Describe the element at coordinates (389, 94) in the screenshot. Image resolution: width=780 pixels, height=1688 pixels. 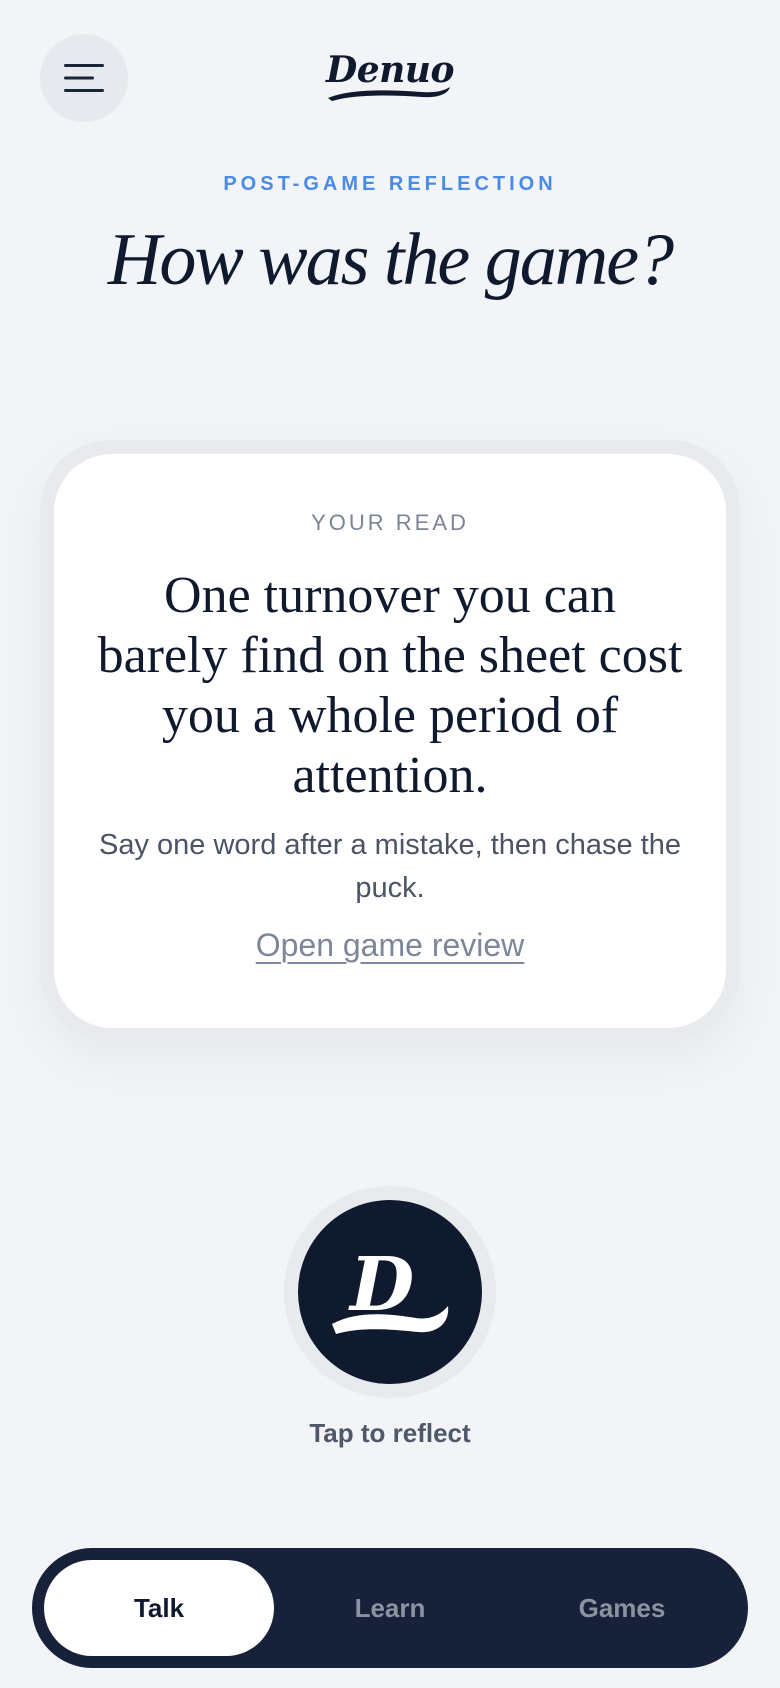
I see `logo-swoosh-icon` at that location.